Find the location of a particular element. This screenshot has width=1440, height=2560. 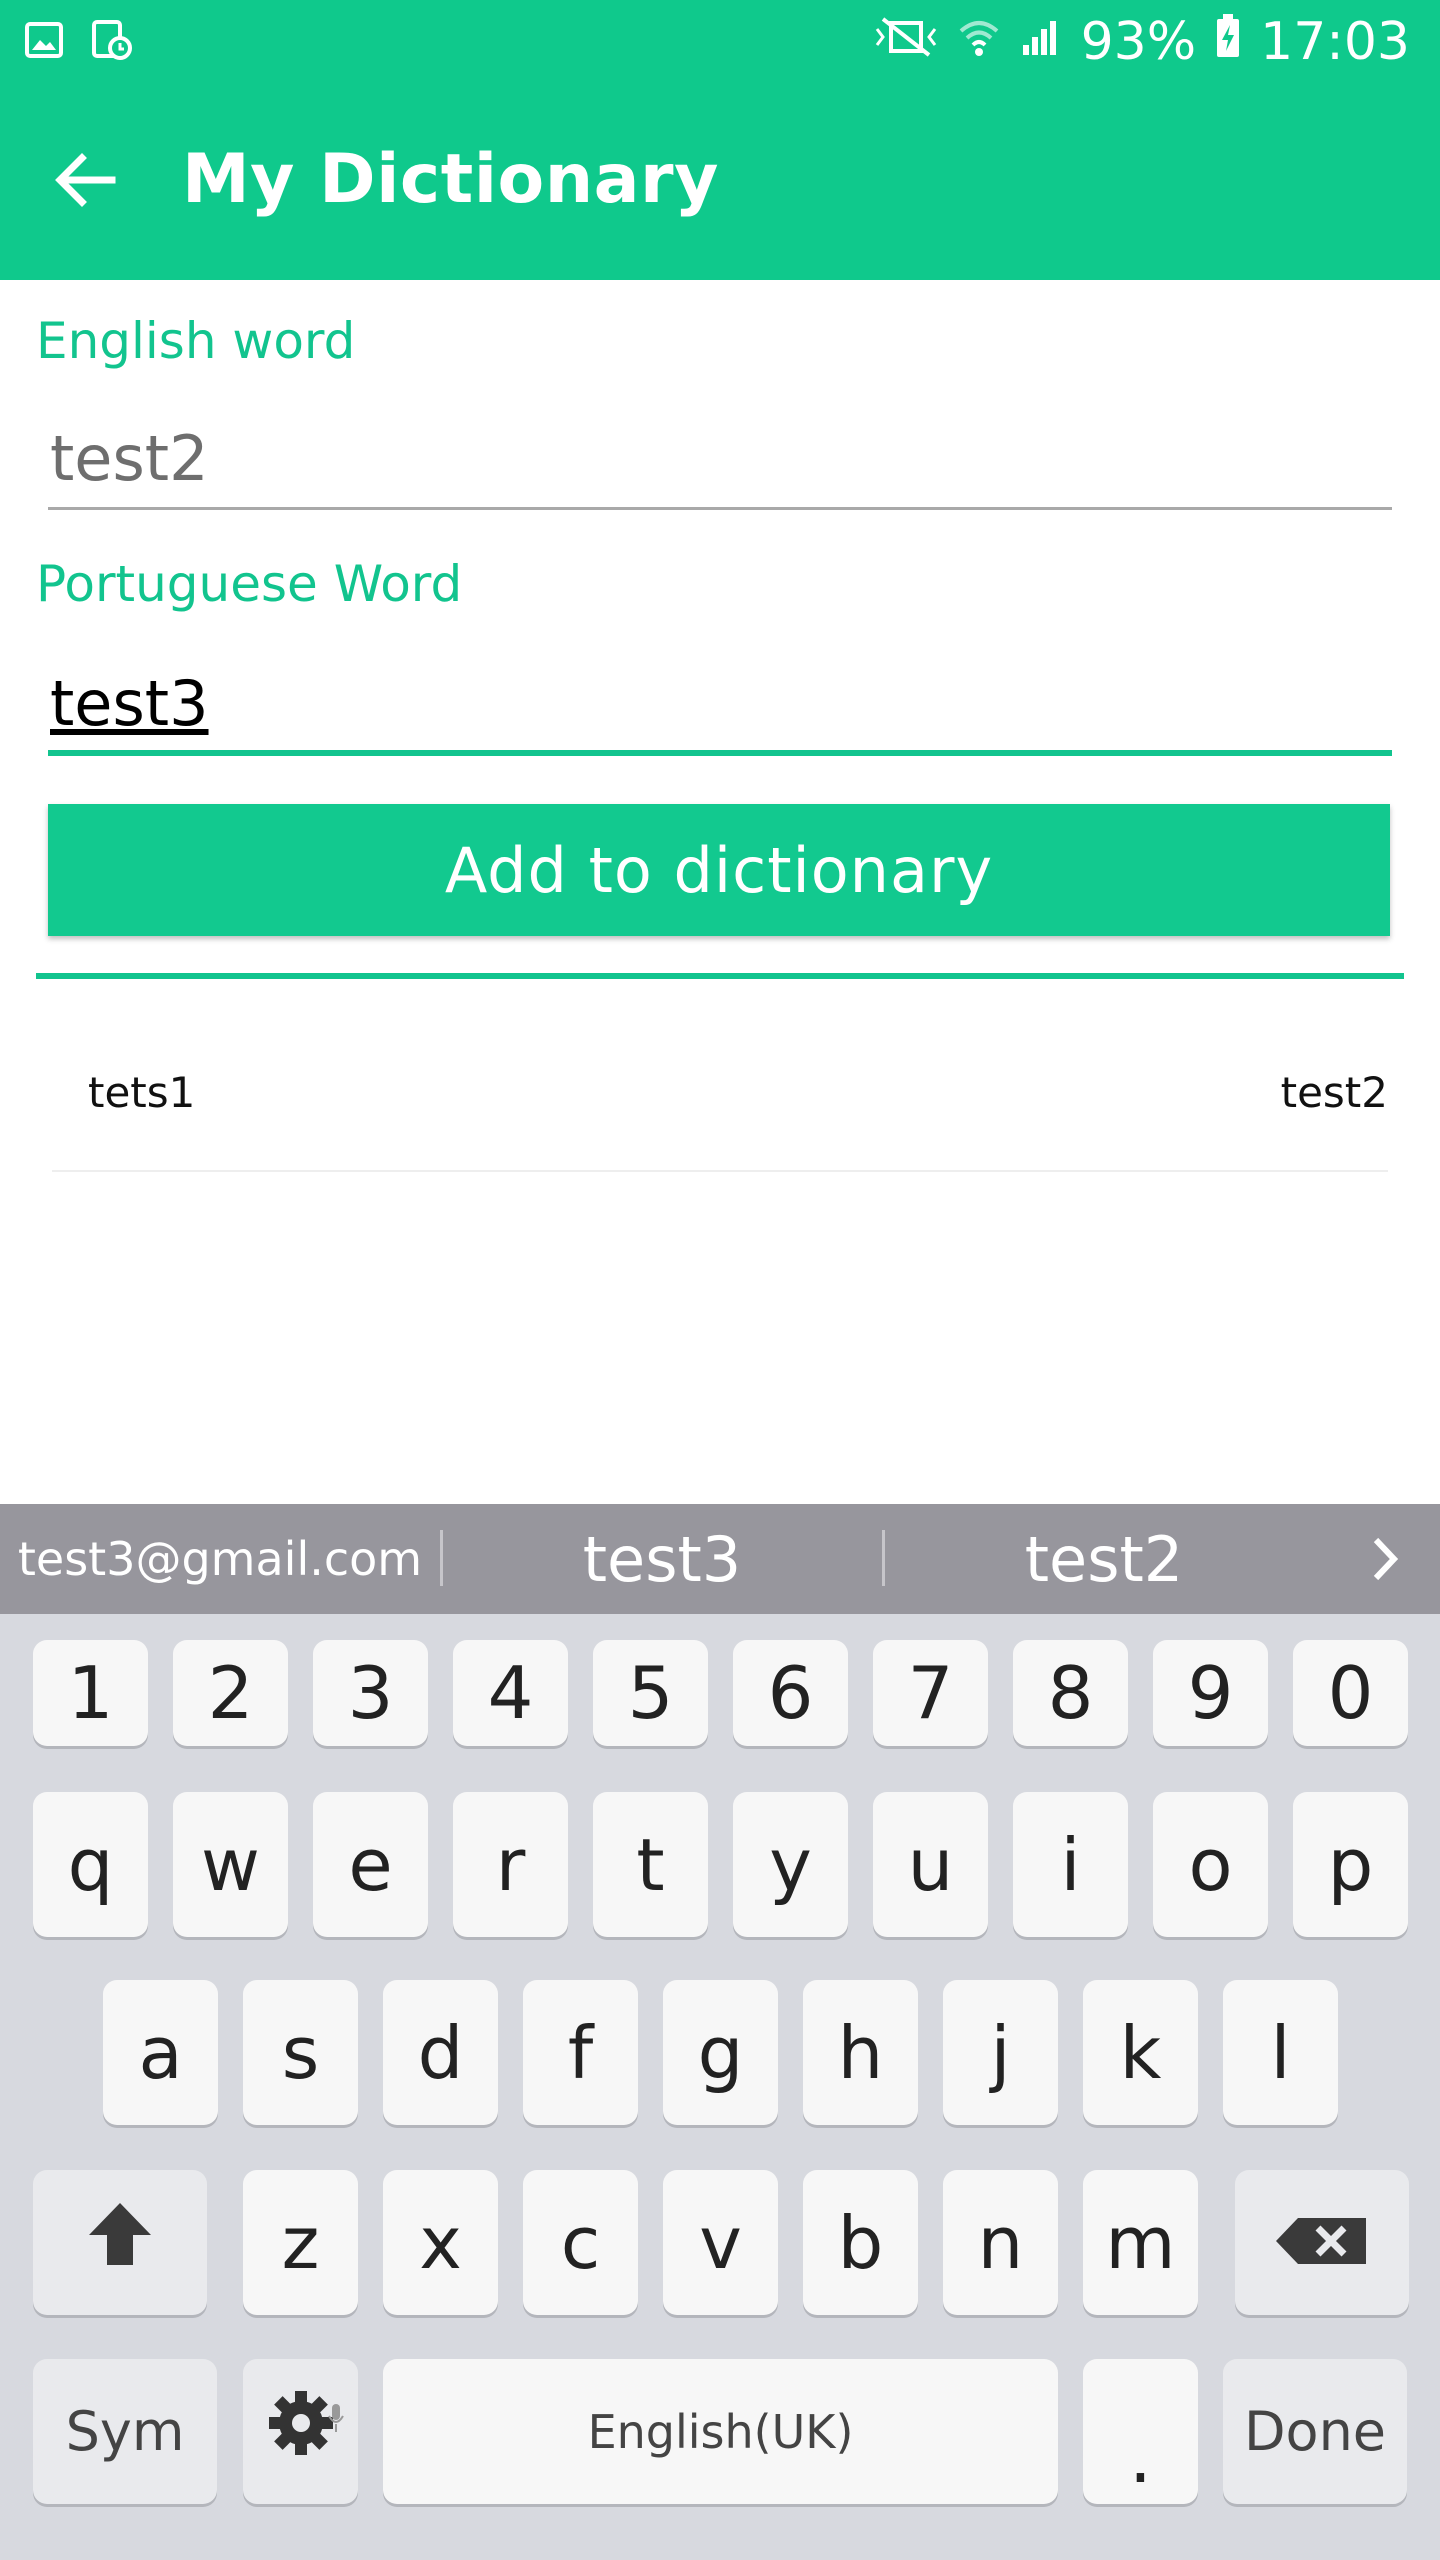

key-y: y is located at coordinates (790, 1864).